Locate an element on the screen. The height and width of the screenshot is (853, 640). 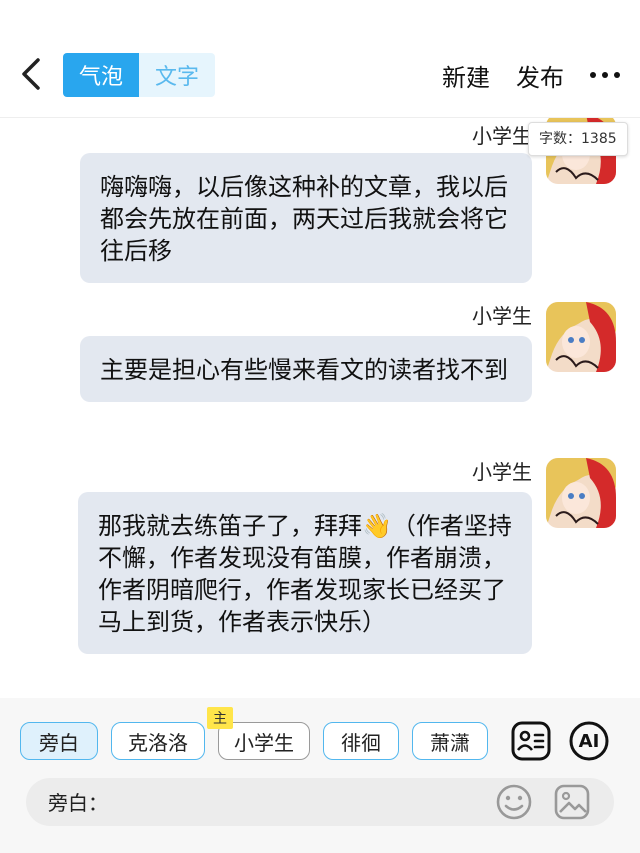
top-bar: 气泡 文字 新建 发布 is located at coordinates (320, 59).